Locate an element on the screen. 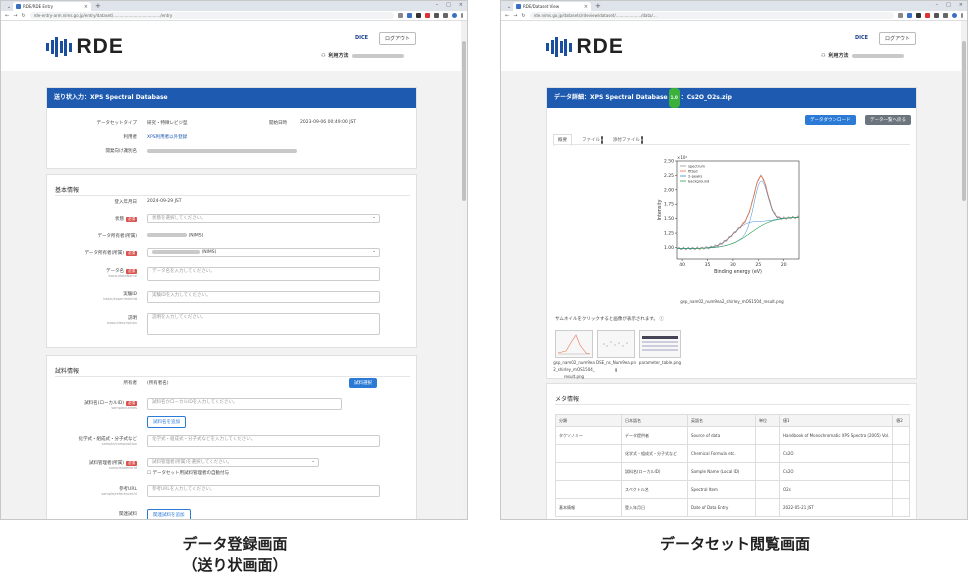  table-cell: 2022-05-21 JST is located at coordinates (836, 507).